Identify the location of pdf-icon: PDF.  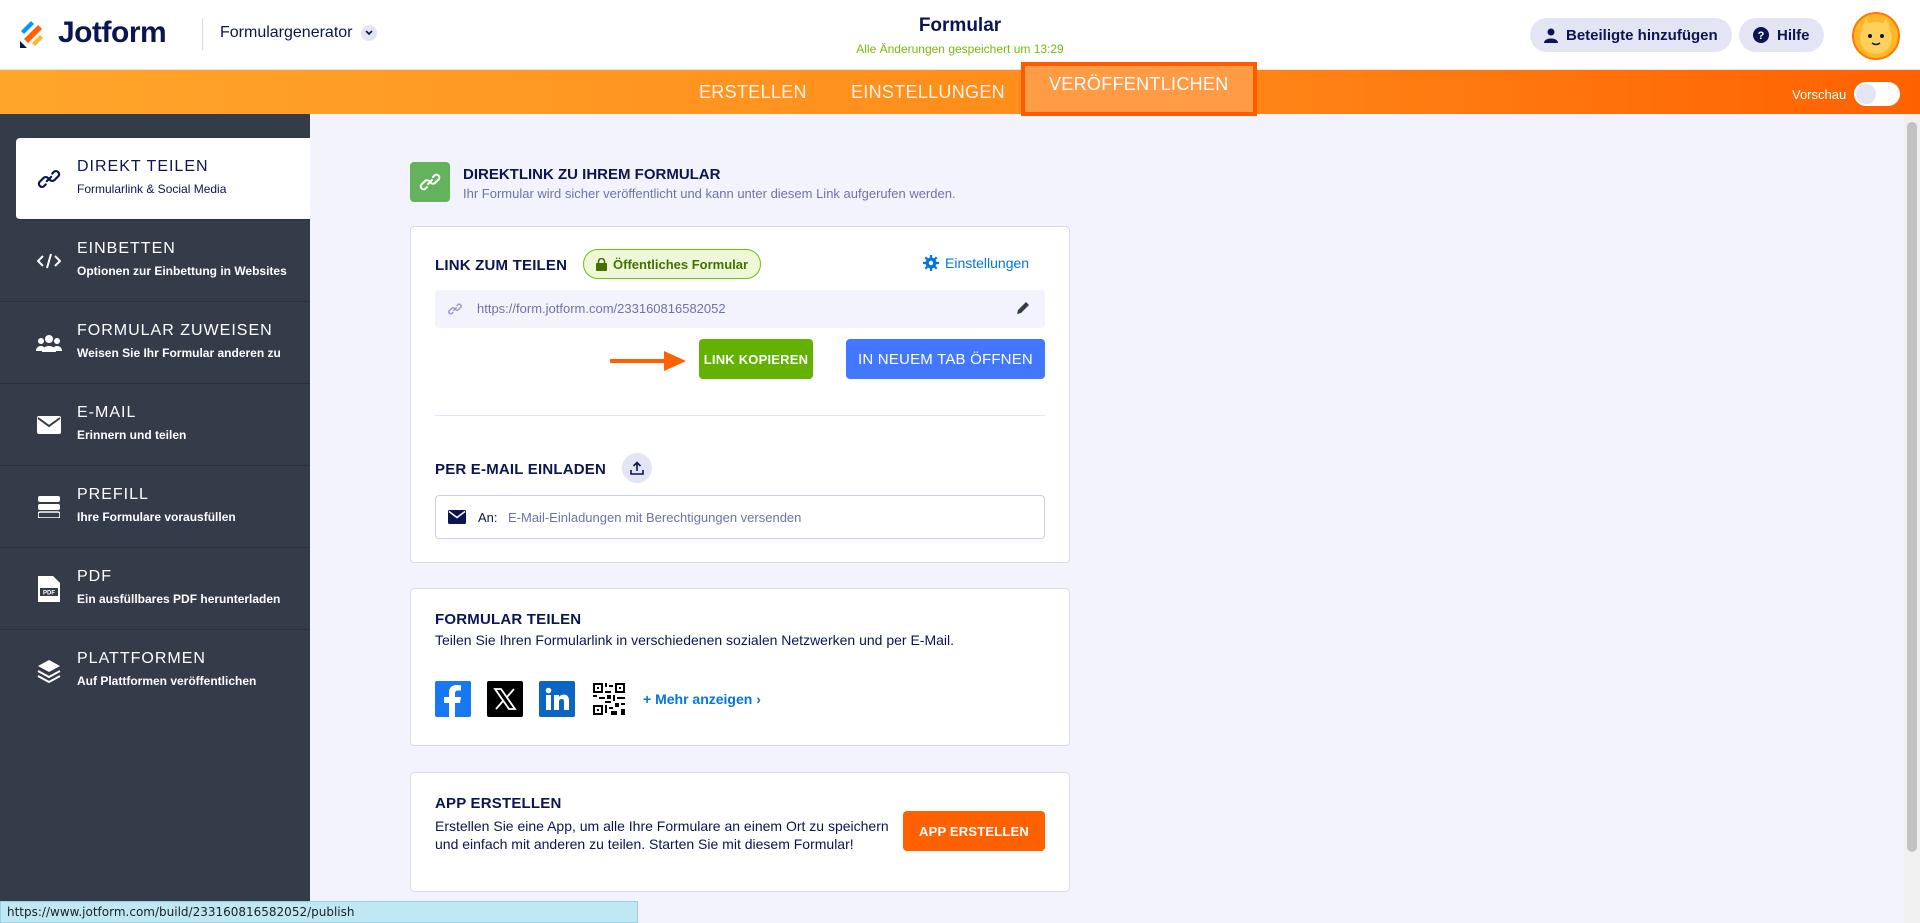
(49, 589).